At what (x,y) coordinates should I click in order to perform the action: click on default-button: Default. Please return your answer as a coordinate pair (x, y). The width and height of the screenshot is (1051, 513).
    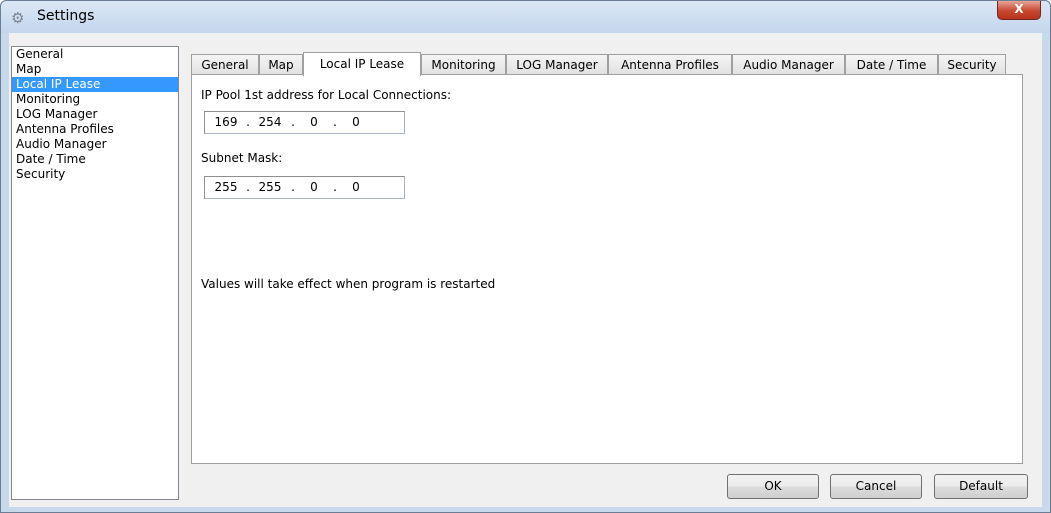
    Looking at the image, I should click on (981, 486).